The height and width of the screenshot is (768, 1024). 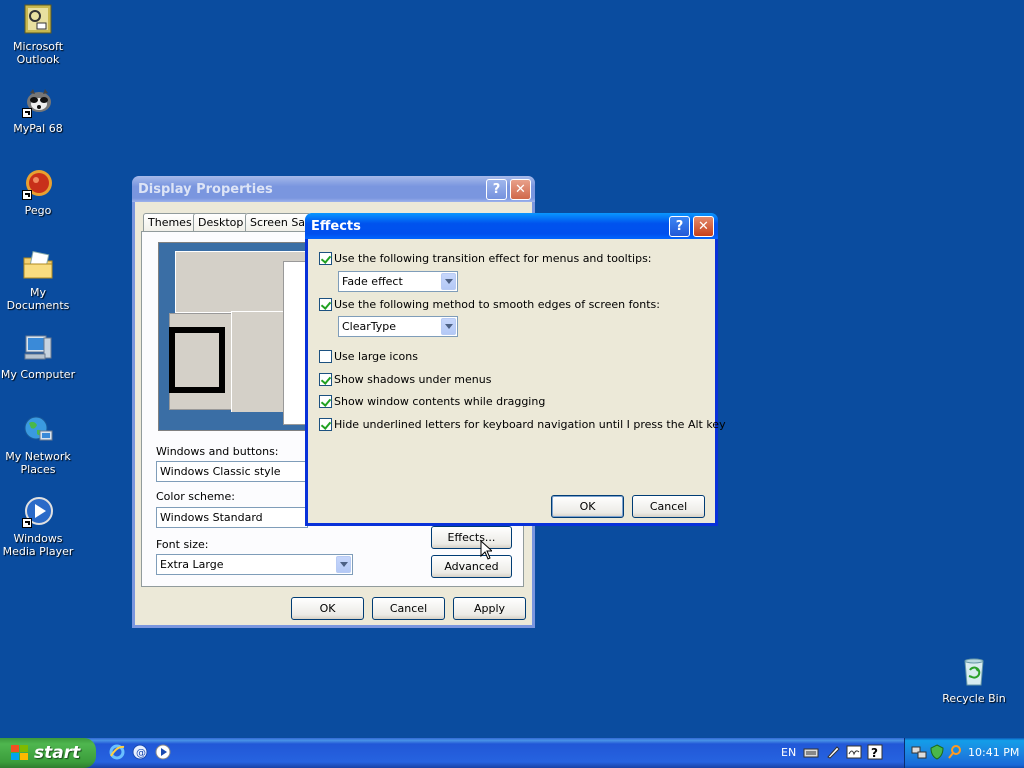 I want to click on desktop-icon-outlook: Microsoft Outlook, so click(x=38, y=35).